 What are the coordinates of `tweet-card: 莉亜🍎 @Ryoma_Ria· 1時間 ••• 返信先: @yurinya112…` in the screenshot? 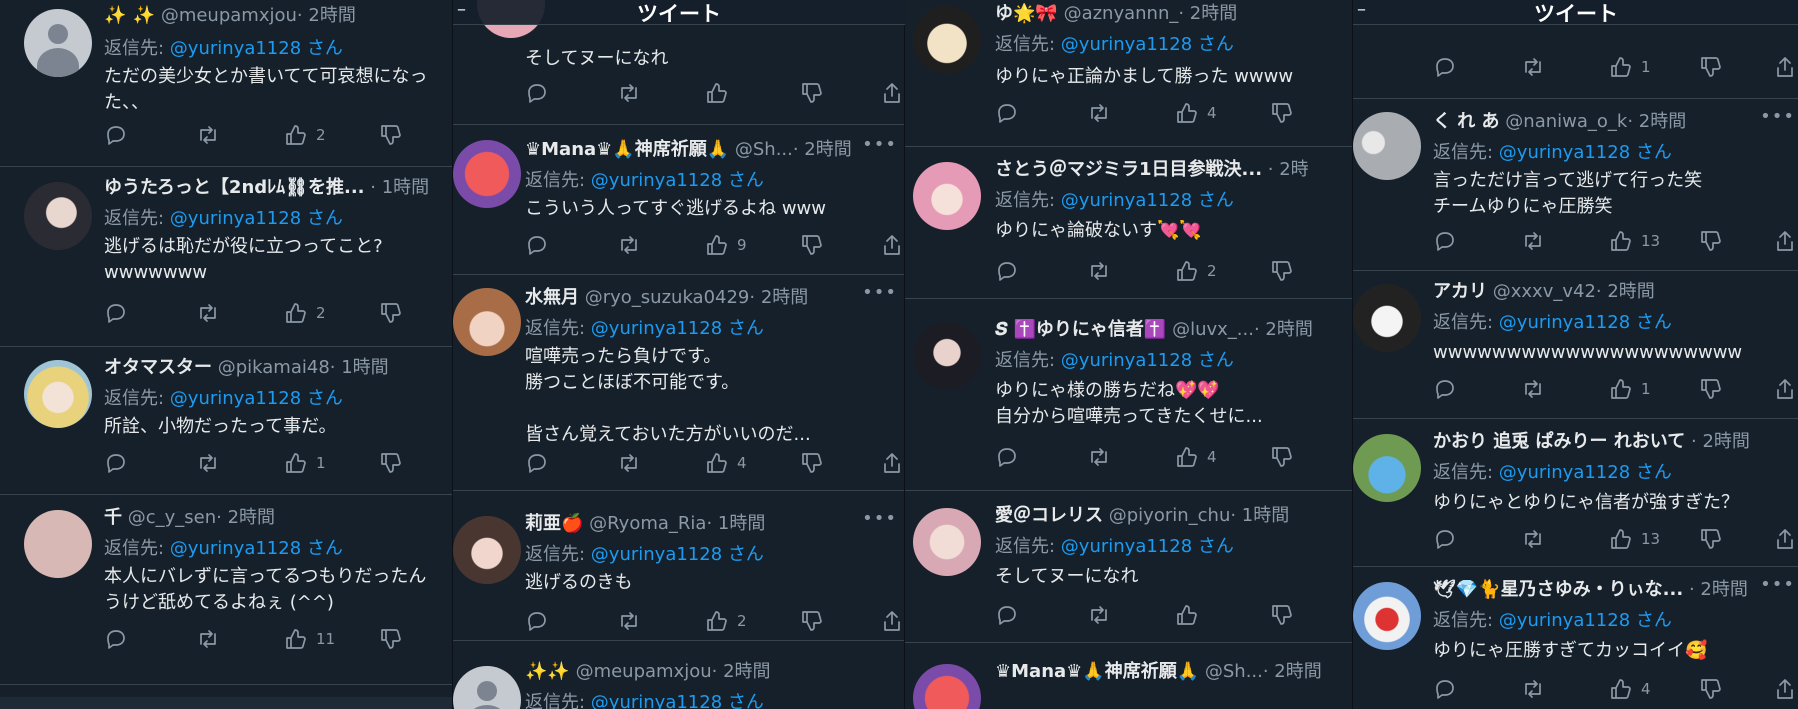 It's located at (679, 565).